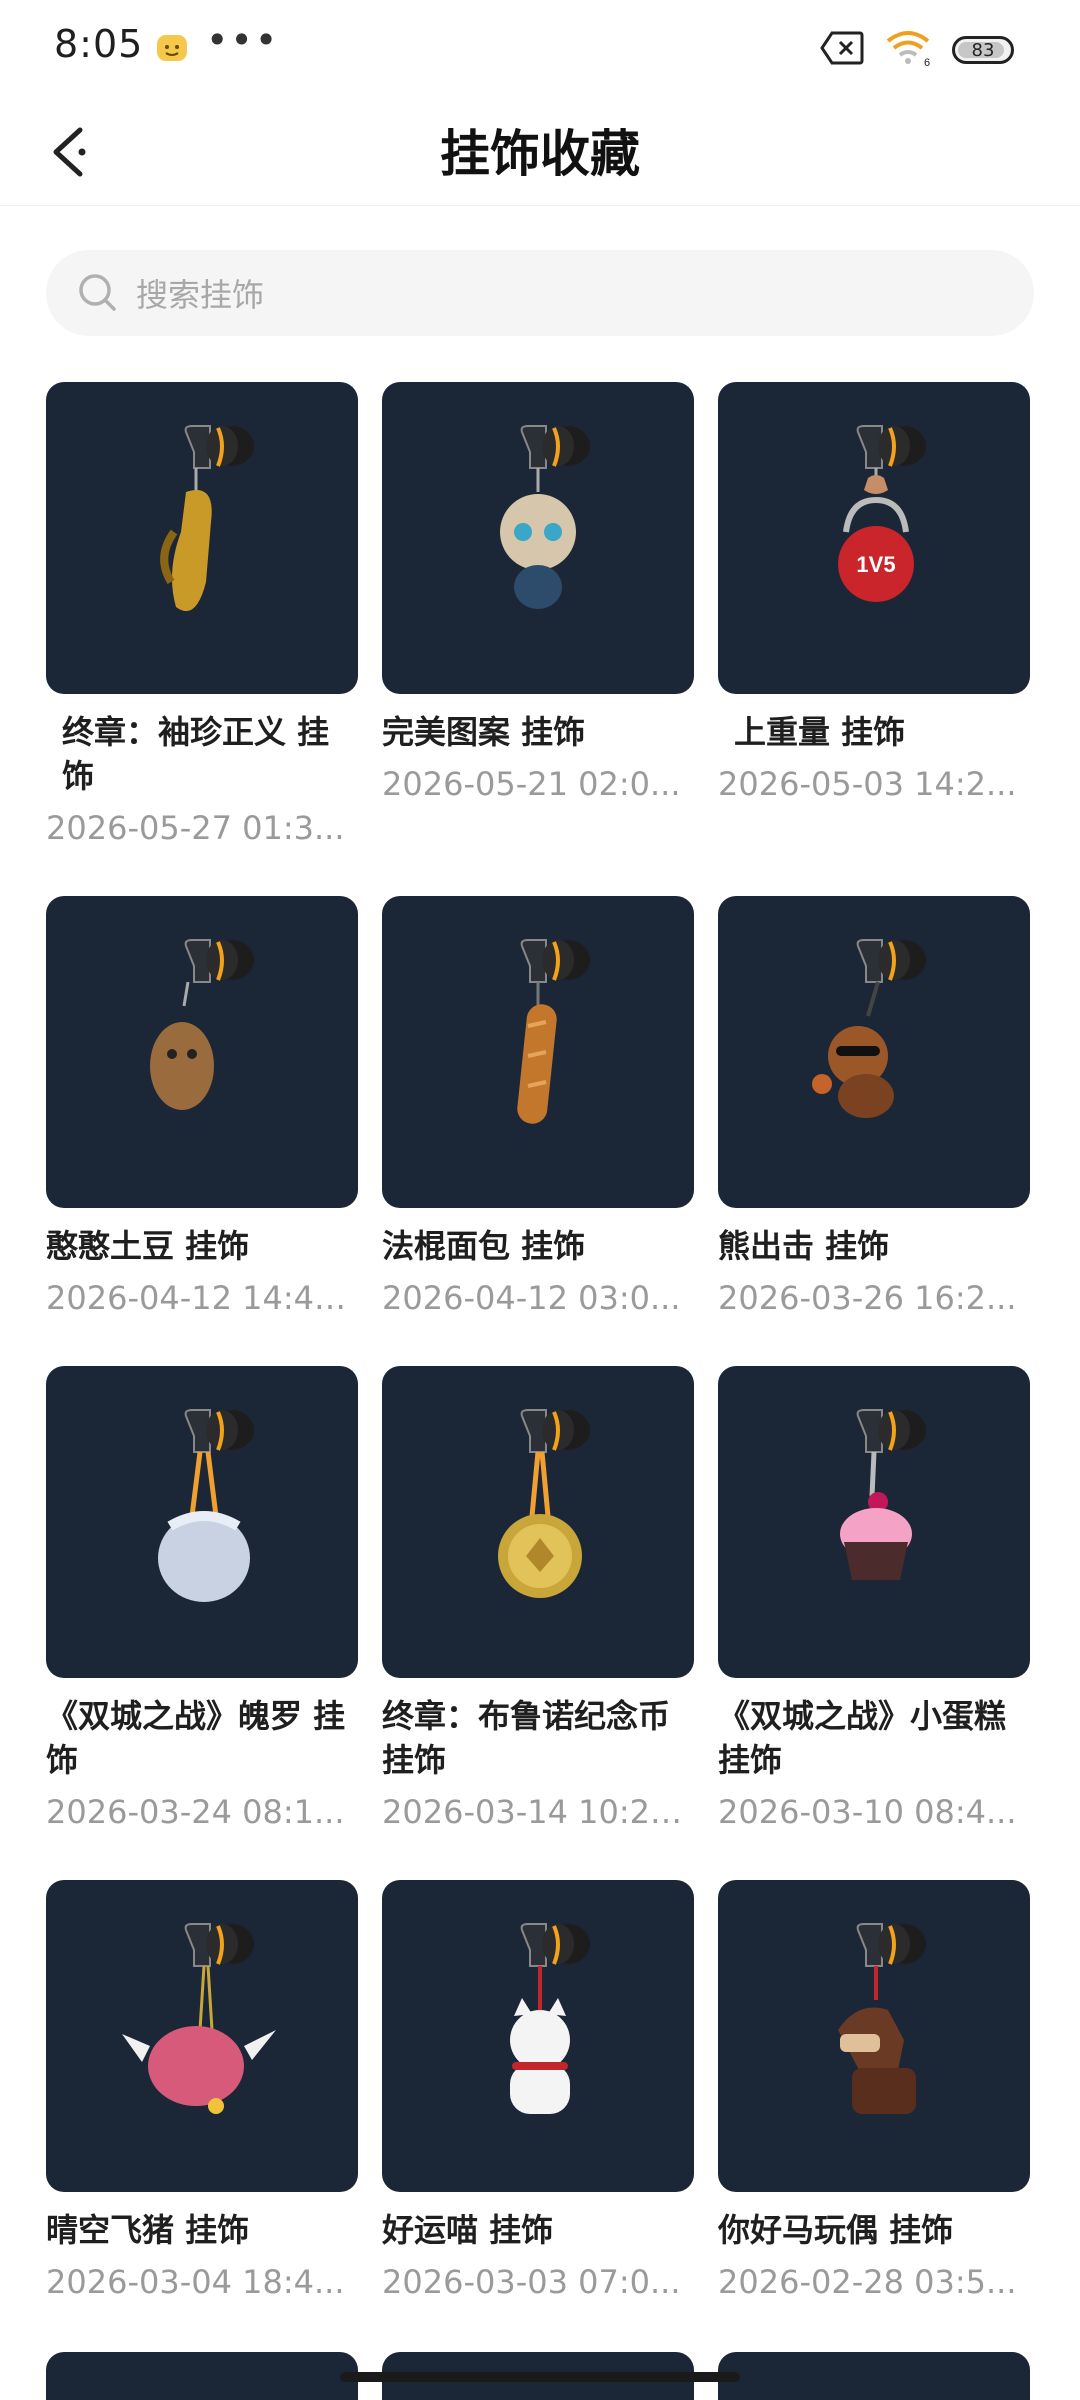  I want to click on potato-charm-icon, so click(202, 1024).